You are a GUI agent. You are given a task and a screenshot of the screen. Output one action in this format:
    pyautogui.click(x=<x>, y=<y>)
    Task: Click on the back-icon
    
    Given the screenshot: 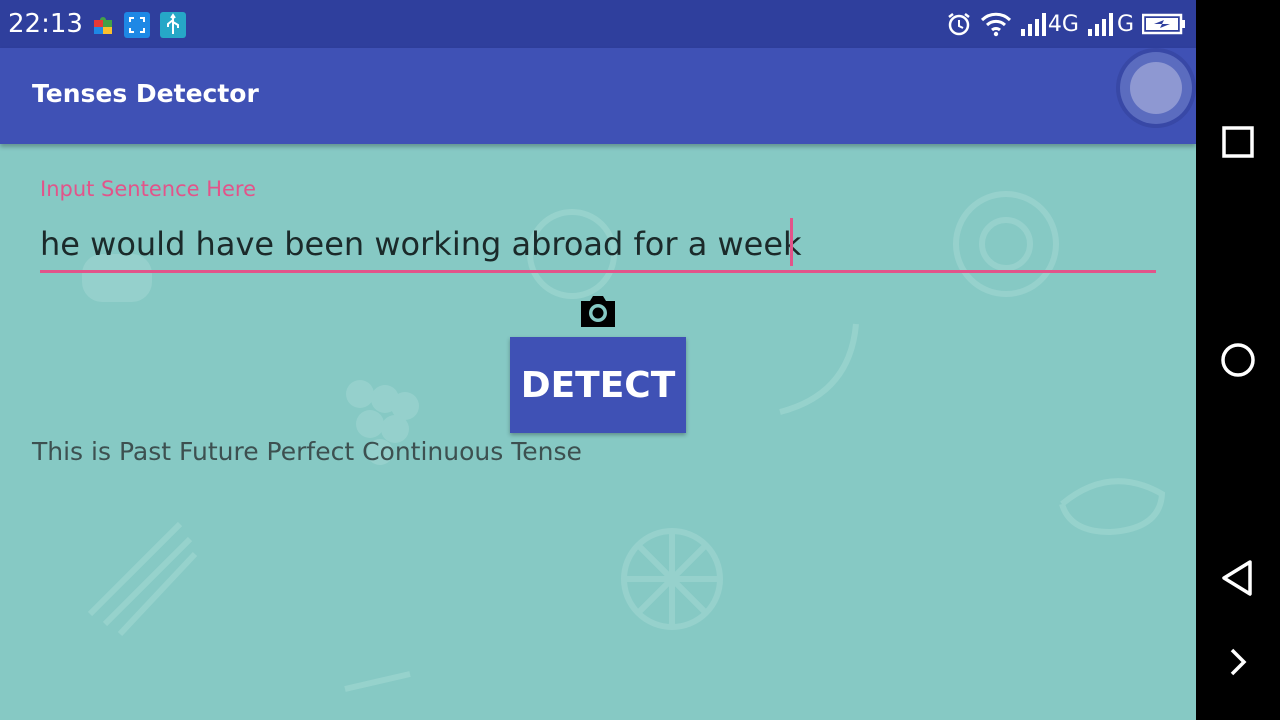 What is the action you would take?
    pyautogui.click(x=1238, y=578)
    